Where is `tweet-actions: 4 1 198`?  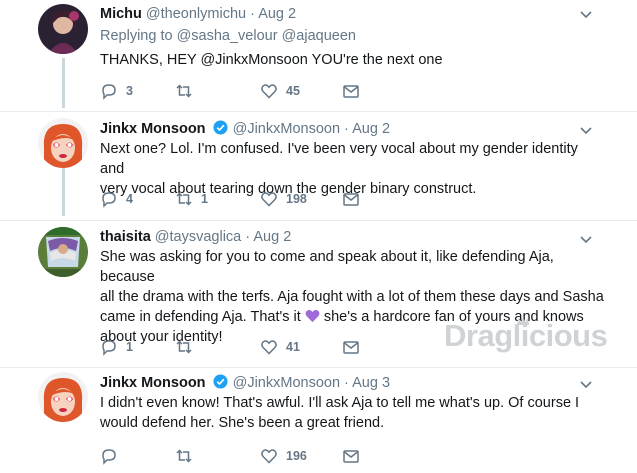
tweet-actions: 4 1 198 is located at coordinates (250, 199).